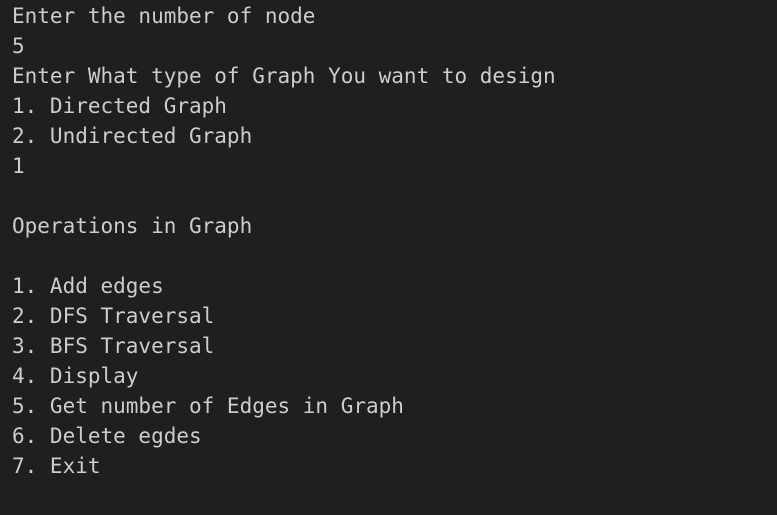 The height and width of the screenshot is (515, 777). I want to click on input-graph-type: 1, so click(18, 166).